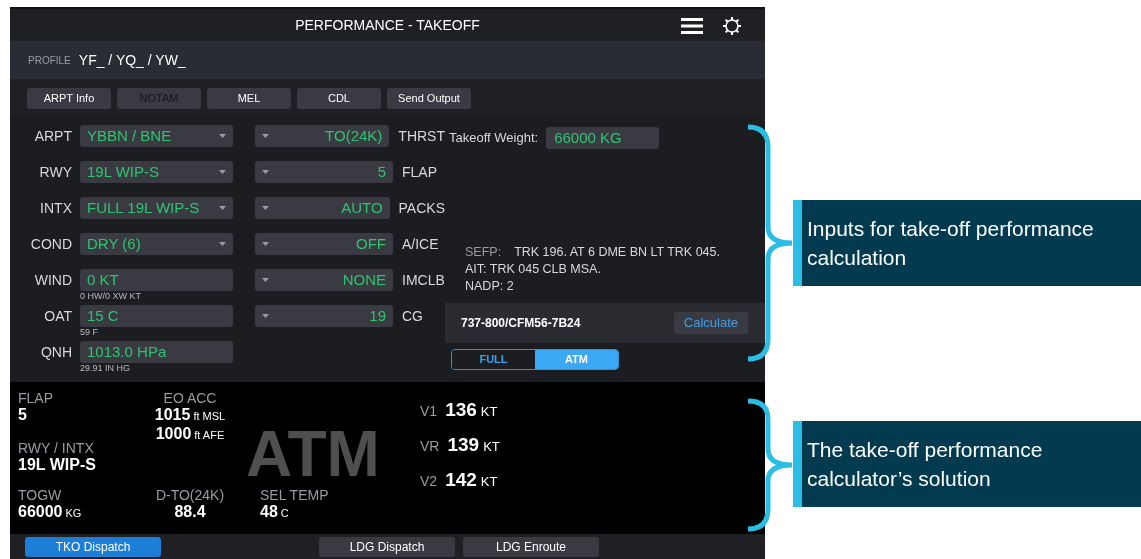 This screenshot has height=559, width=1141. I want to click on calculate-button: Calculate, so click(710, 323).